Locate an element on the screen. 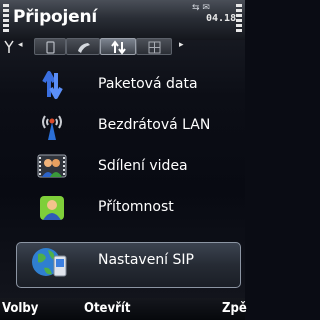  softkey-bar: Volby Otevřít Zpě is located at coordinates (123, 309).